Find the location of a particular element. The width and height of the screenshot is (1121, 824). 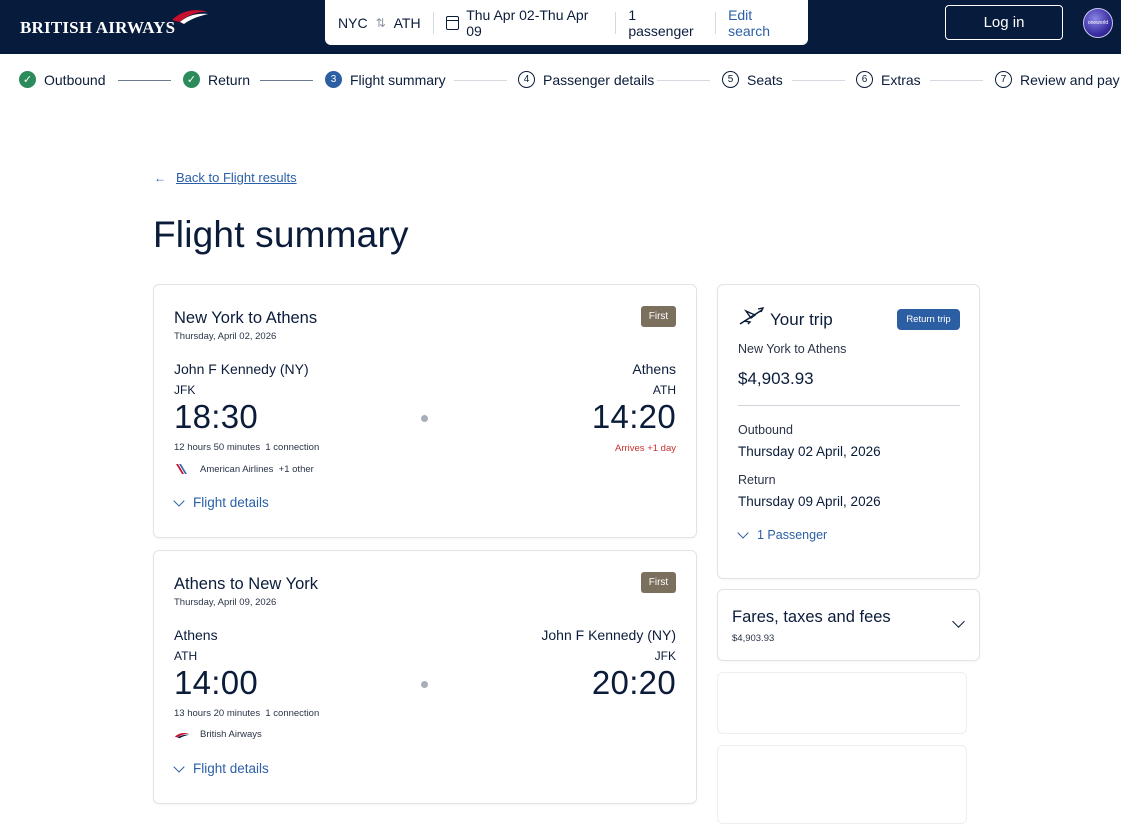

edit-search-link: Edit search is located at coordinates (762, 23).